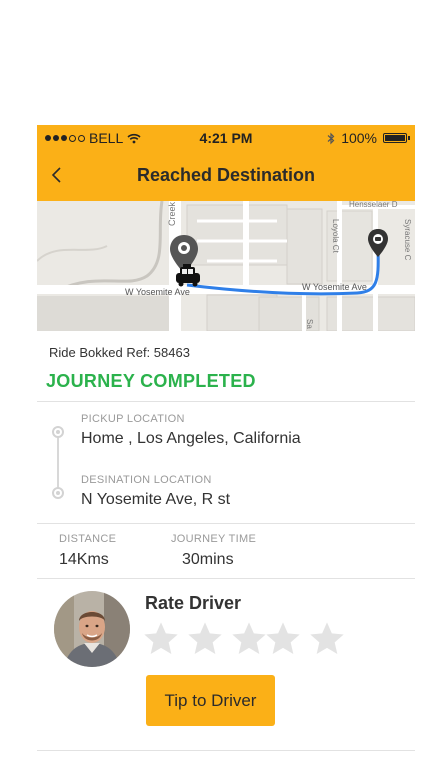  What do you see at coordinates (171, 352) in the screenshot?
I see `ride-ref-value: 58463` at bounding box center [171, 352].